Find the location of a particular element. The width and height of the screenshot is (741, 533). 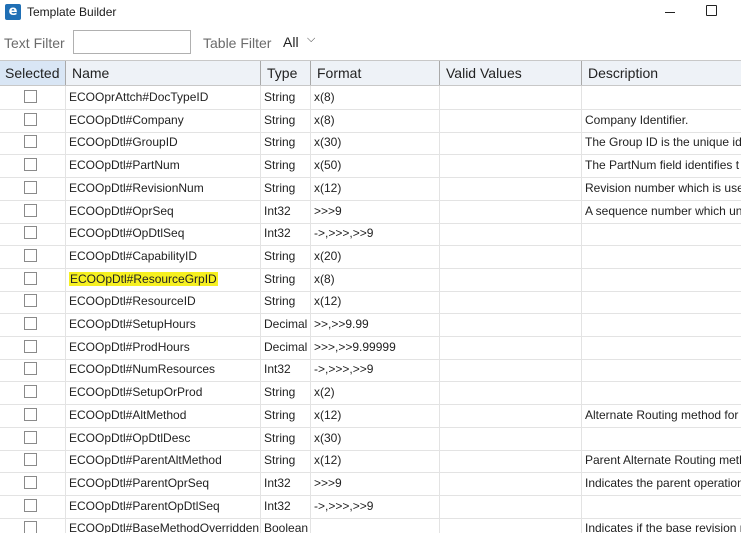

table-row: ECOOpDtl#ResourceGrpID String x(8) is located at coordinates (370, 279).